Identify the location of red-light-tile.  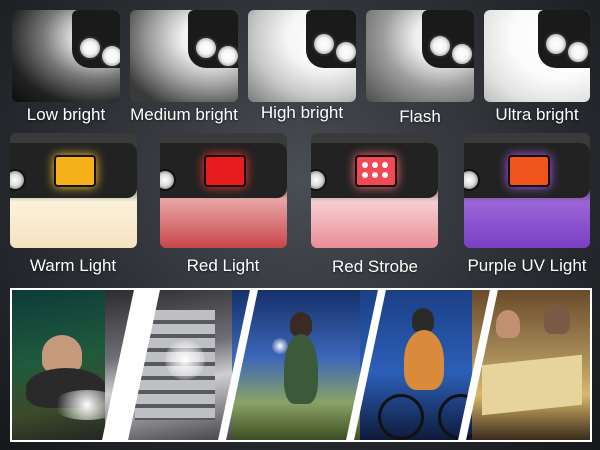
(223, 190).